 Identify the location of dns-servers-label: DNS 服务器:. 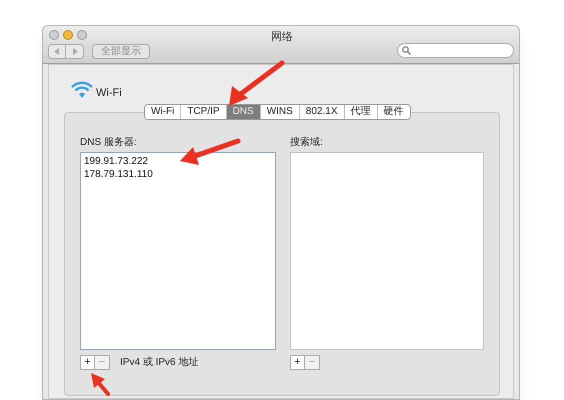
(109, 143).